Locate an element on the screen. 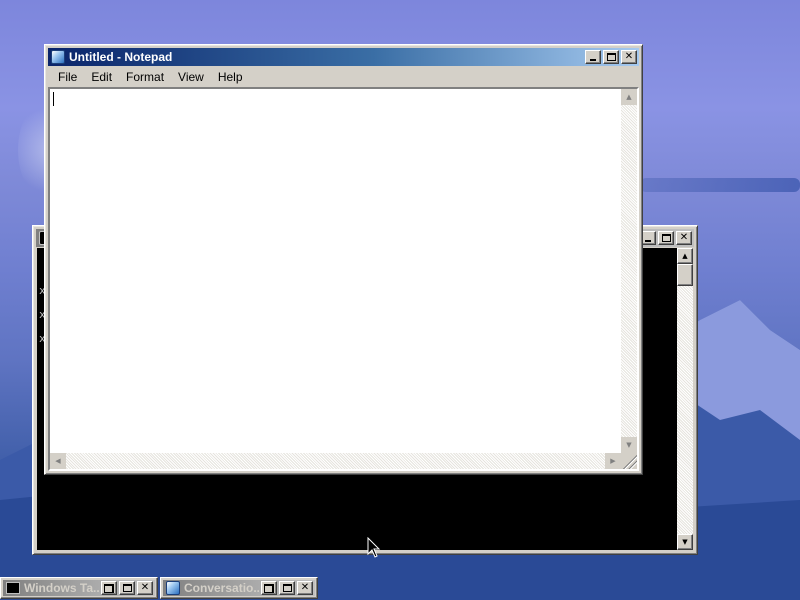 This screenshot has width=800, height=600. minimized-titlebar: Windows Ta... ✕ is located at coordinates (79, 588).